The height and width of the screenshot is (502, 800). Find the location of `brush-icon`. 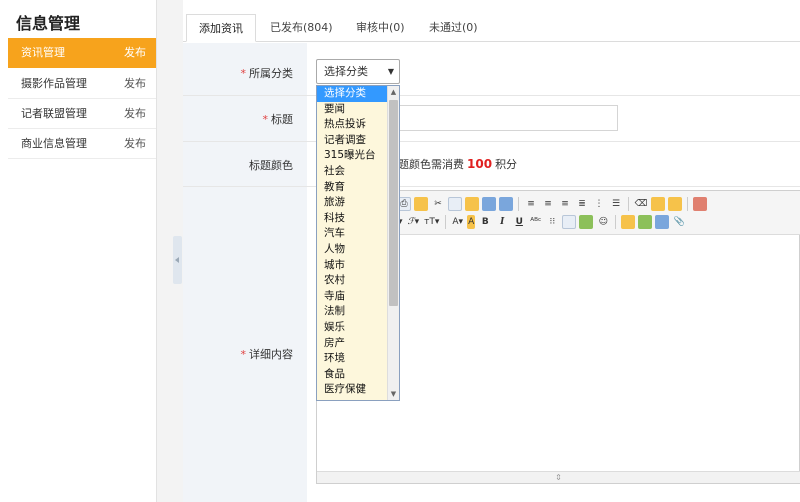

brush-icon is located at coordinates (658, 204).